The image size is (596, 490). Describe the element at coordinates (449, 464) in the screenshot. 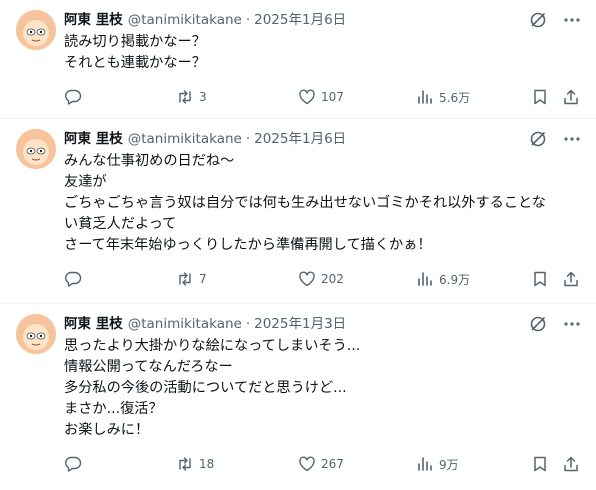

I see `views-count: 9万` at that location.